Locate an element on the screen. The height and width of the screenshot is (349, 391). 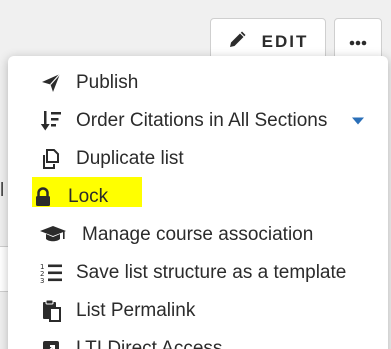
lock-icon is located at coordinates (43, 197).